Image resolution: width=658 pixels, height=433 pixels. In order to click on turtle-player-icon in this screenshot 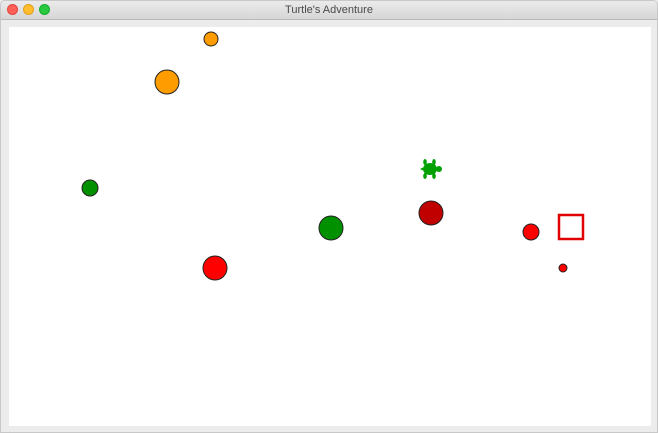, I will do `click(431, 169)`.